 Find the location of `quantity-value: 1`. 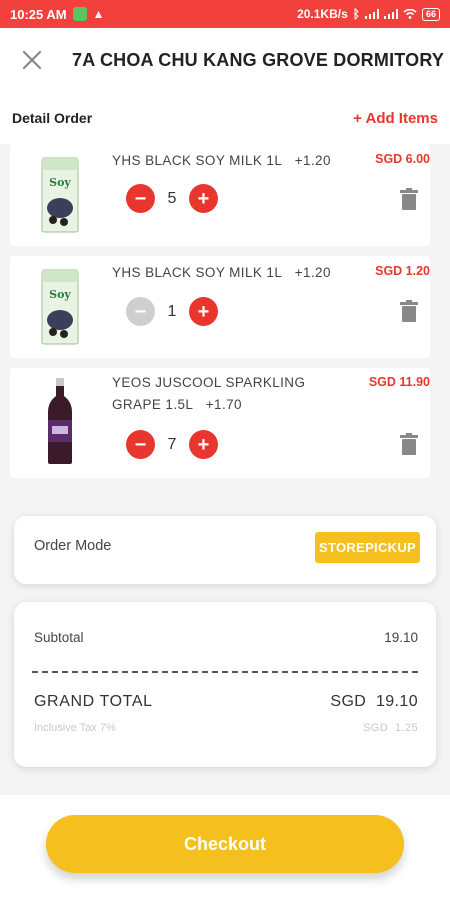

quantity-value: 1 is located at coordinates (172, 311).